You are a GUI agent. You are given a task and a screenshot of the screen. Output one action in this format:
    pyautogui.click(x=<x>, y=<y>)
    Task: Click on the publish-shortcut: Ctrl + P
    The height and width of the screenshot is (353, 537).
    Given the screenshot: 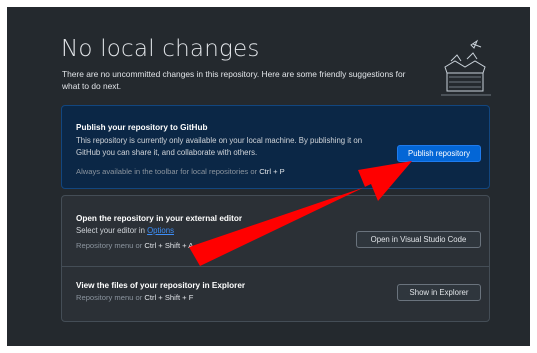 What is the action you would take?
    pyautogui.click(x=272, y=171)
    